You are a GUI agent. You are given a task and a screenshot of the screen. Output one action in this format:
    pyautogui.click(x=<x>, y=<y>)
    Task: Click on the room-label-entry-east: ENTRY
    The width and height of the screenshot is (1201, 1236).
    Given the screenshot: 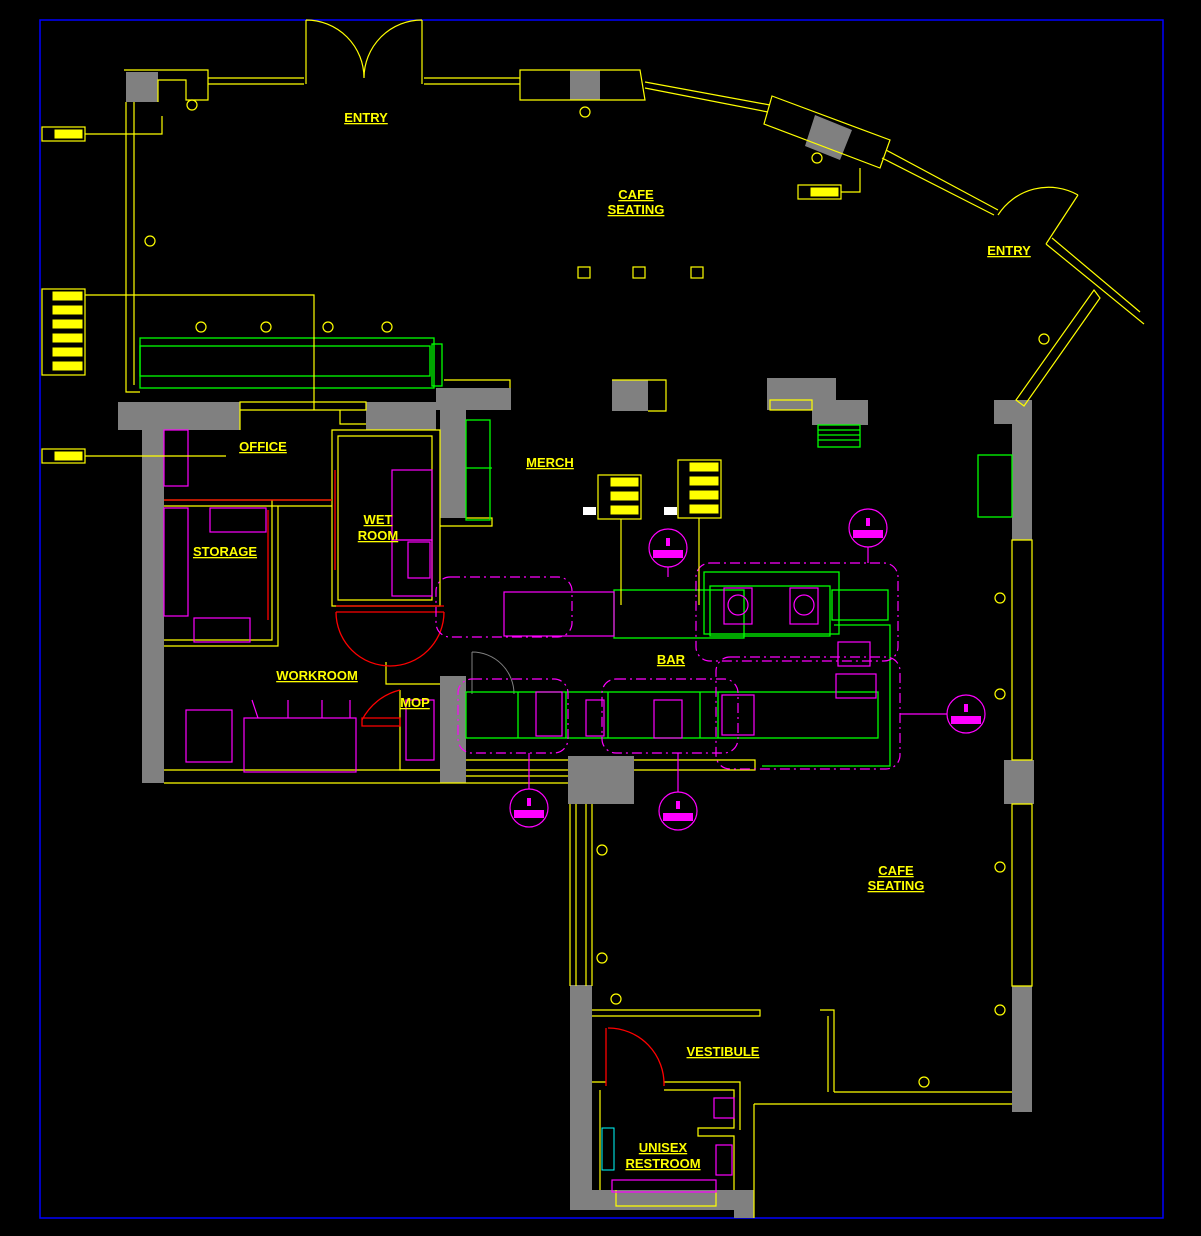 What is the action you would take?
    pyautogui.click(x=1009, y=250)
    